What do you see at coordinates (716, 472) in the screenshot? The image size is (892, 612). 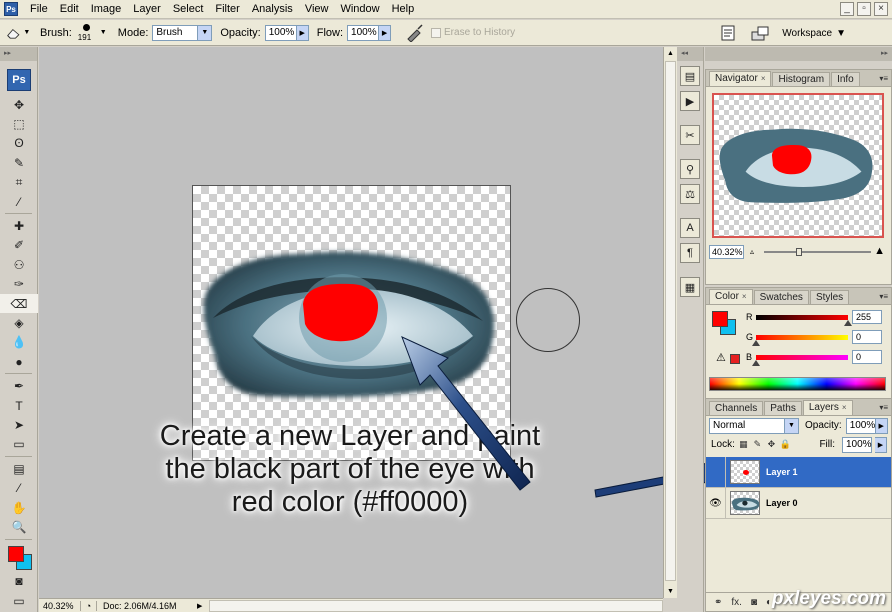 I see `layer-visibility-toggle` at bounding box center [716, 472].